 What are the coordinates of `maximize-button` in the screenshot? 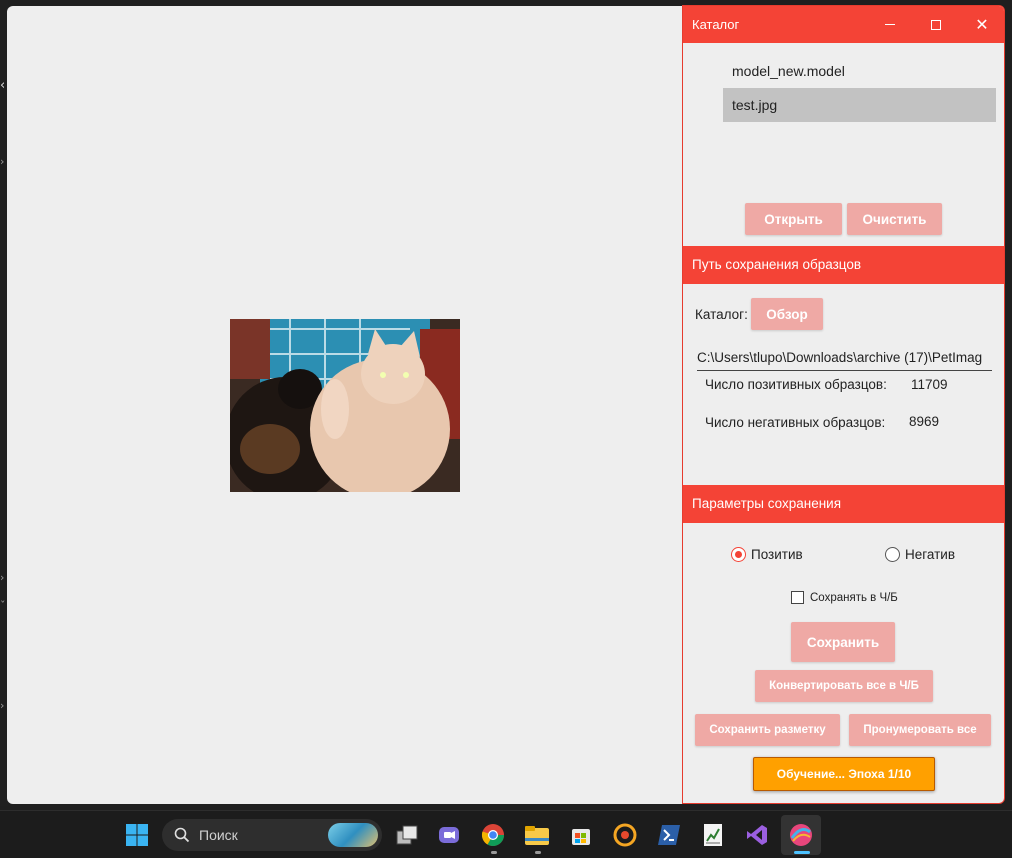 It's located at (936, 24).